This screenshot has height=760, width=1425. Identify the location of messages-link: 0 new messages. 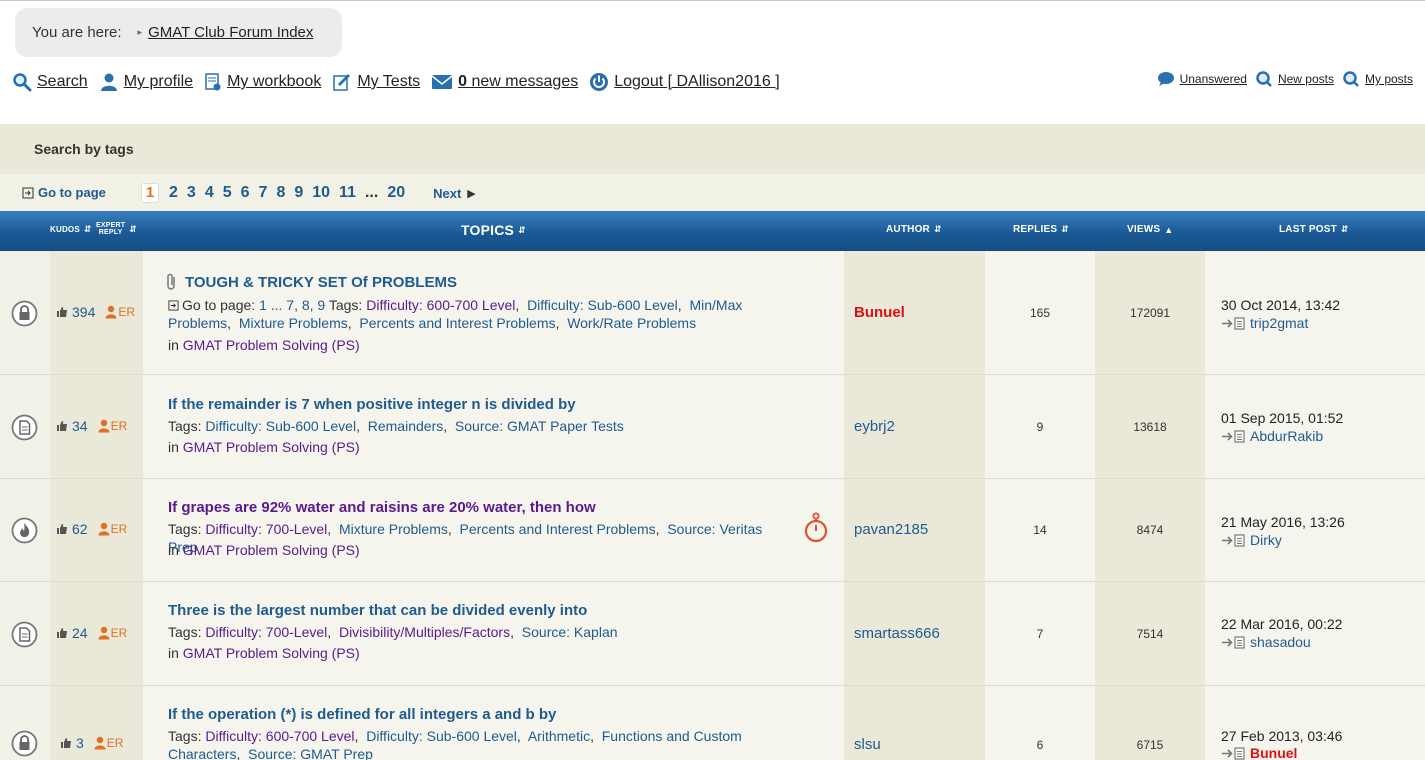
(518, 82).